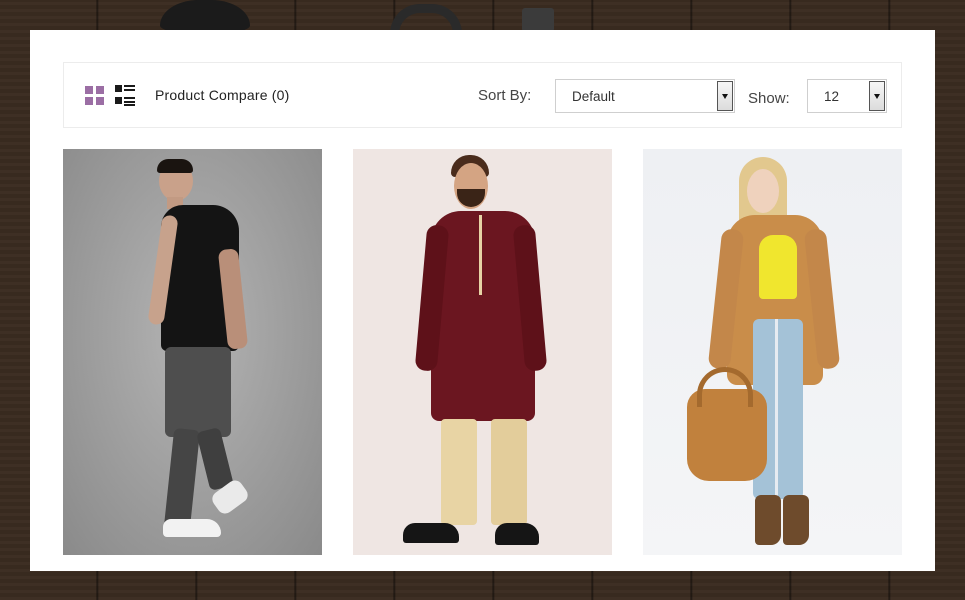  Describe the element at coordinates (538, 20) in the screenshot. I see `background-strap` at that location.